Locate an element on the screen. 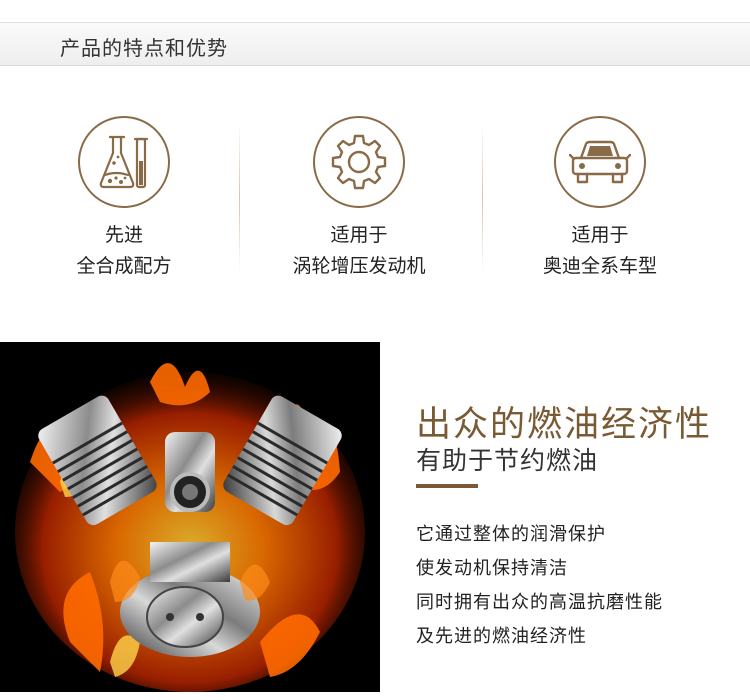 The image size is (750, 700). description-line: 及先进的燃油经济性 is located at coordinates (501, 636).